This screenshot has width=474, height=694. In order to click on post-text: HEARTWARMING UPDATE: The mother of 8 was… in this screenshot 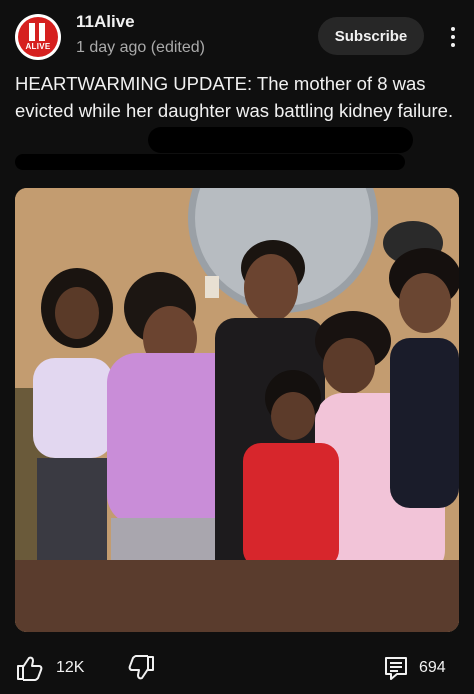, I will do `click(234, 97)`.